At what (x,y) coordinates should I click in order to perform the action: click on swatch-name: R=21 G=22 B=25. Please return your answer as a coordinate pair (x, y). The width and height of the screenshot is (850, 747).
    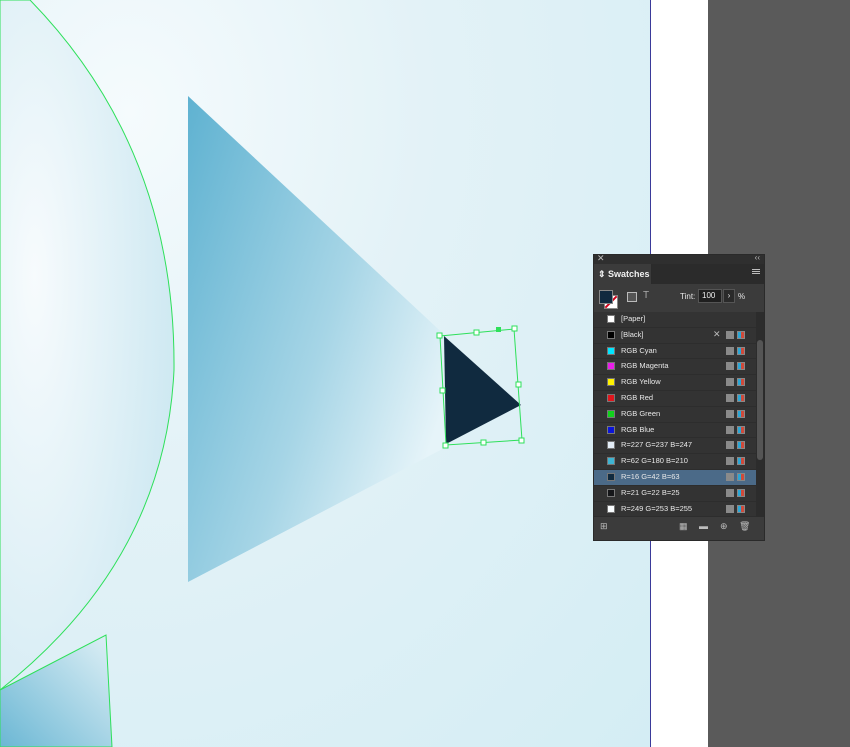
    Looking at the image, I should click on (650, 492).